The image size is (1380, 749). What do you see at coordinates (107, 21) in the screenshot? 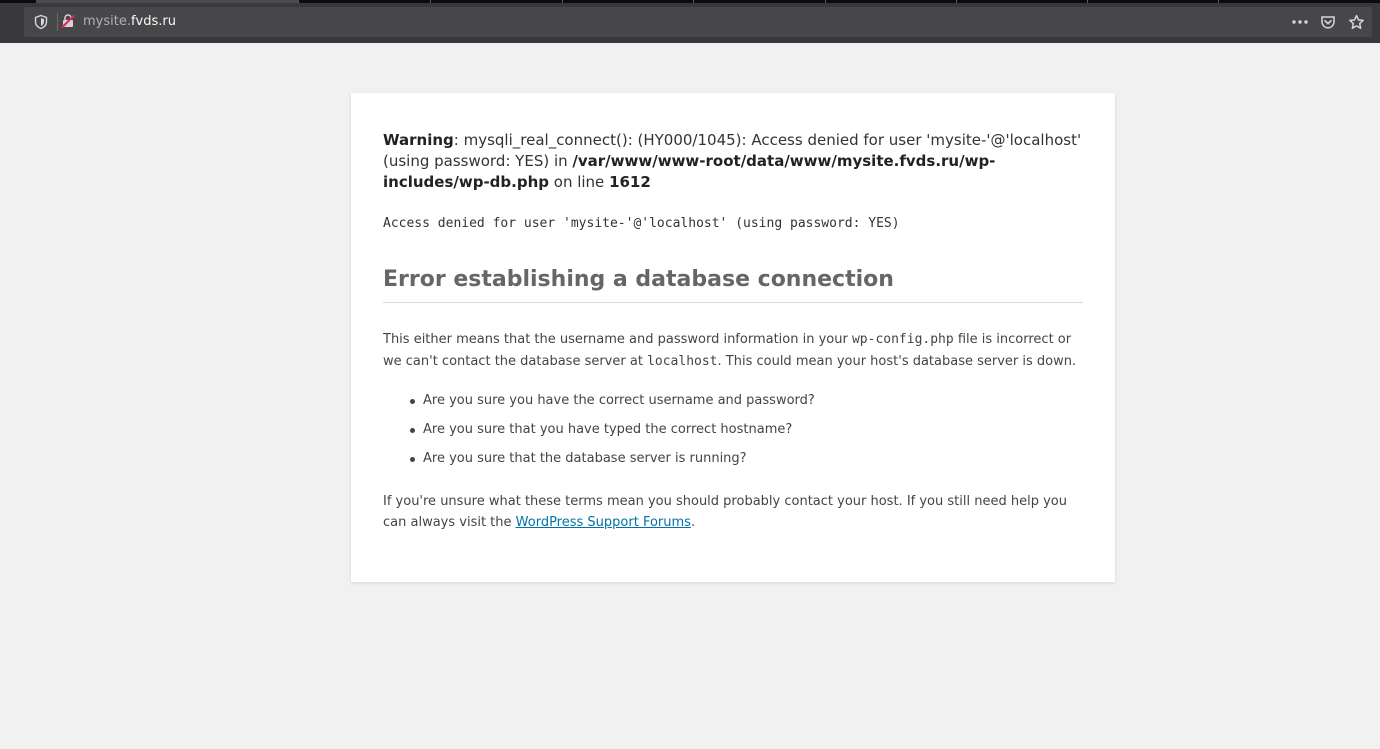
I see `url-prefix: mysite.` at bounding box center [107, 21].